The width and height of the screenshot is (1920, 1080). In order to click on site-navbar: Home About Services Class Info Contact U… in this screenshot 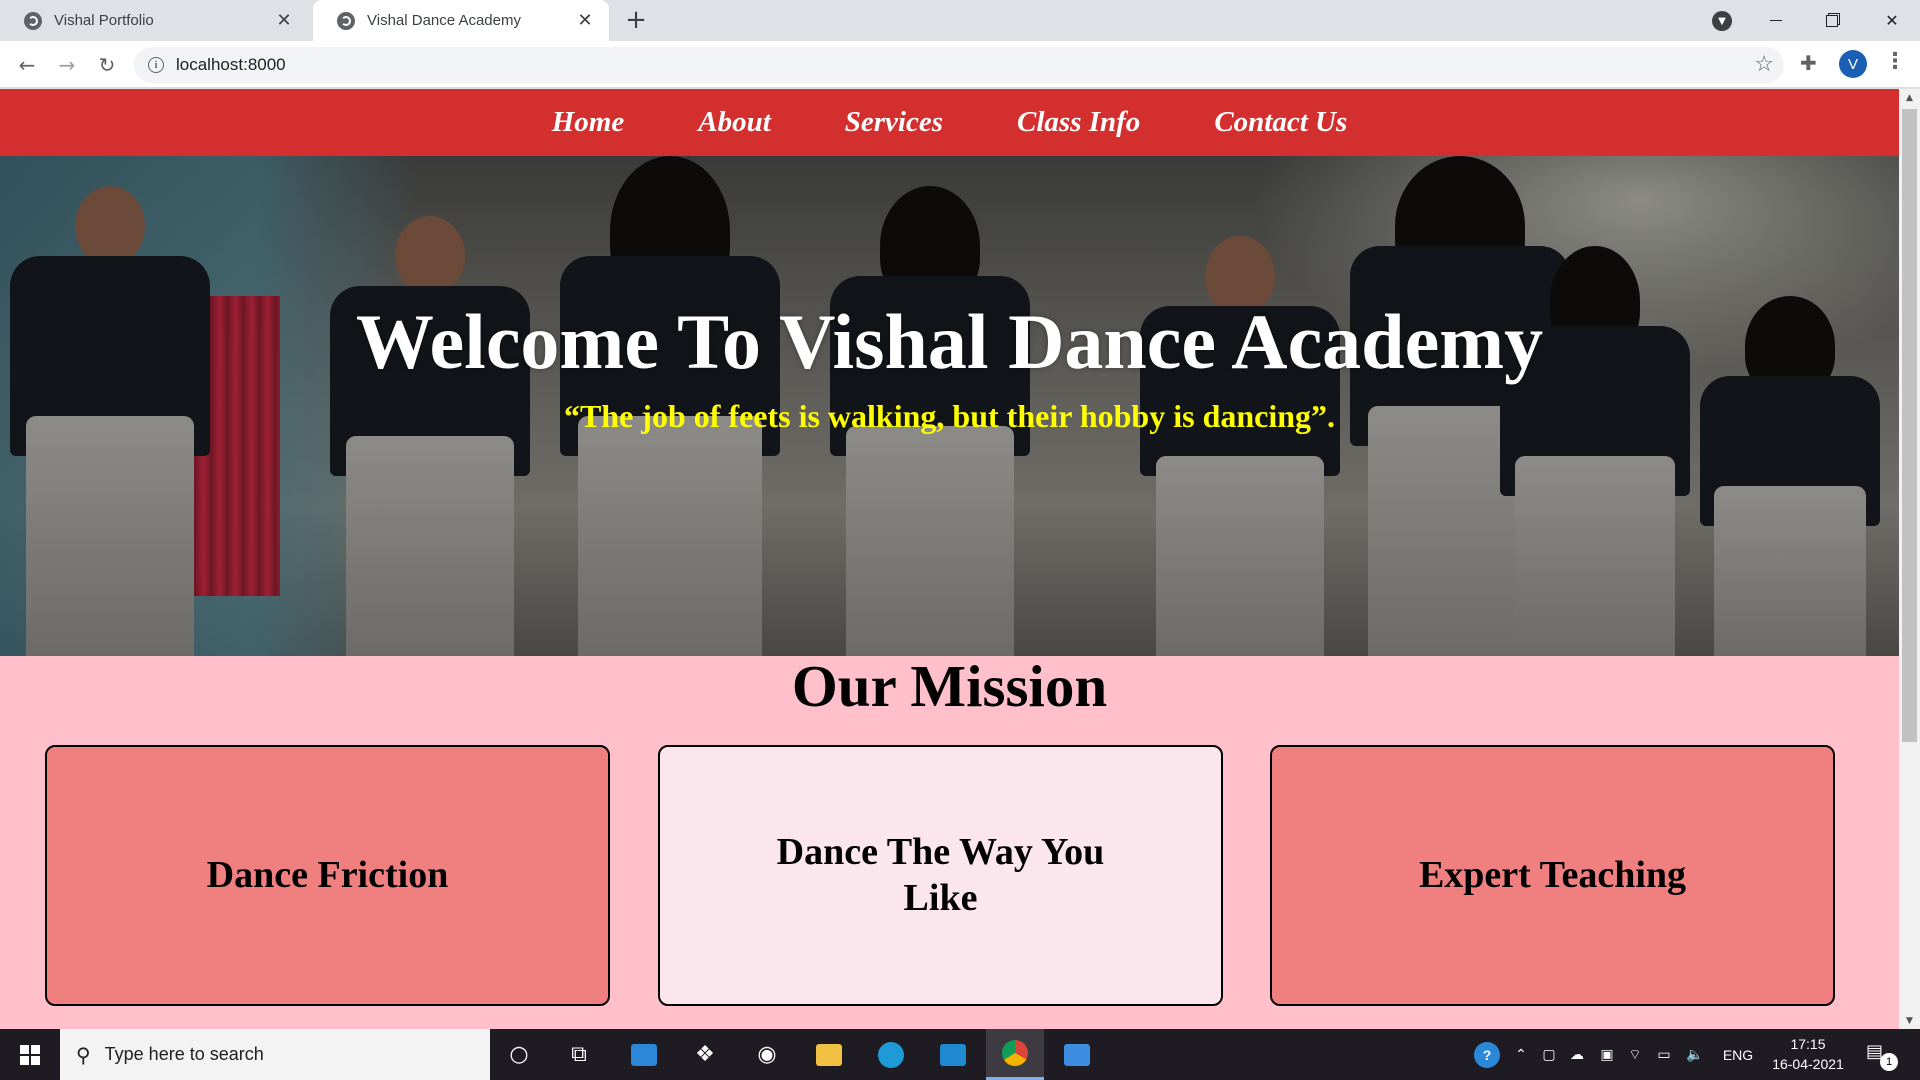, I will do `click(949, 122)`.